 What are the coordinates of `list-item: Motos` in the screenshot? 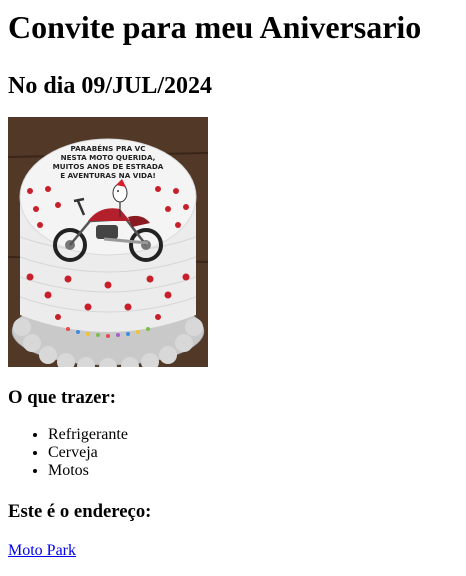 It's located at (253, 471).